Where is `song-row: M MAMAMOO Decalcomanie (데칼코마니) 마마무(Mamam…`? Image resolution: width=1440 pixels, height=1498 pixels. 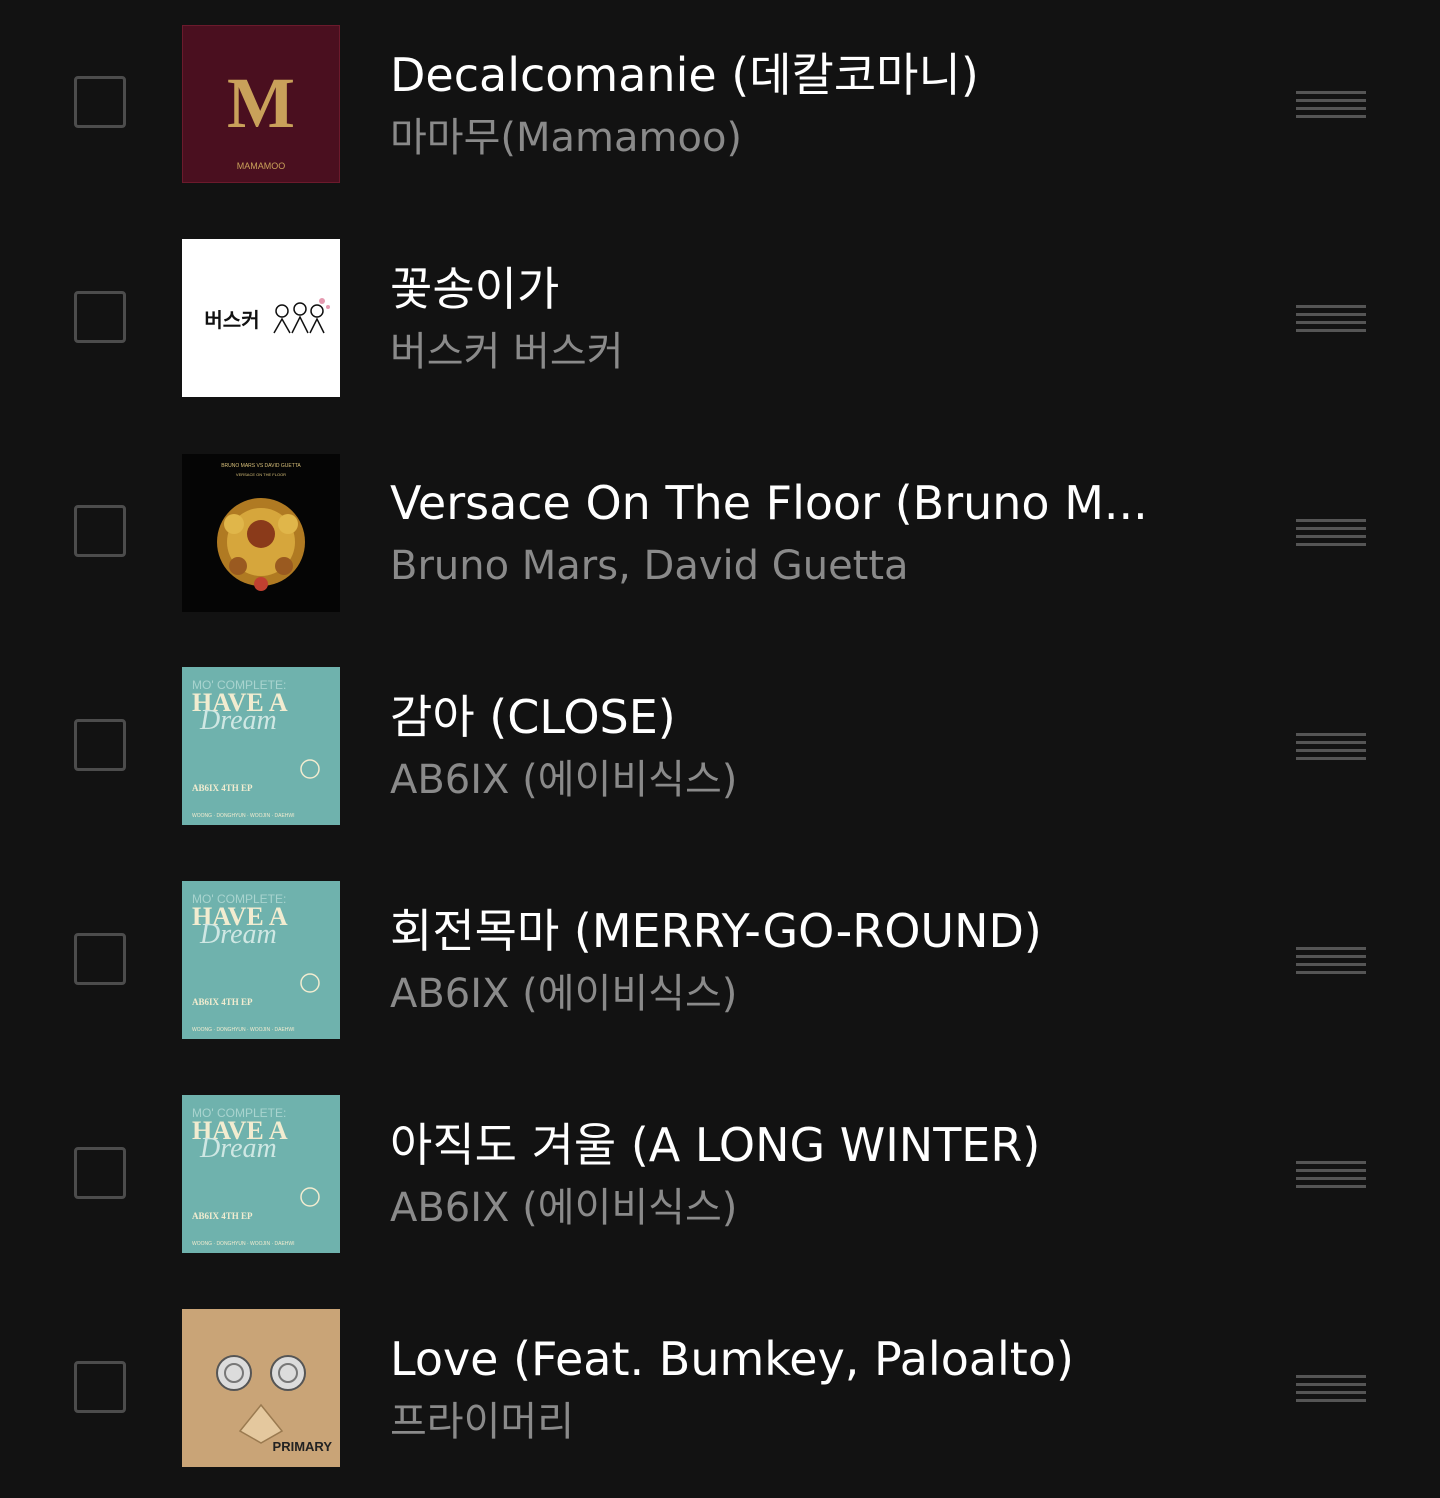
song-row: M MAMAMOO Decalcomanie (데칼코마니) 마마무(Mamam… is located at coordinates (720, 107).